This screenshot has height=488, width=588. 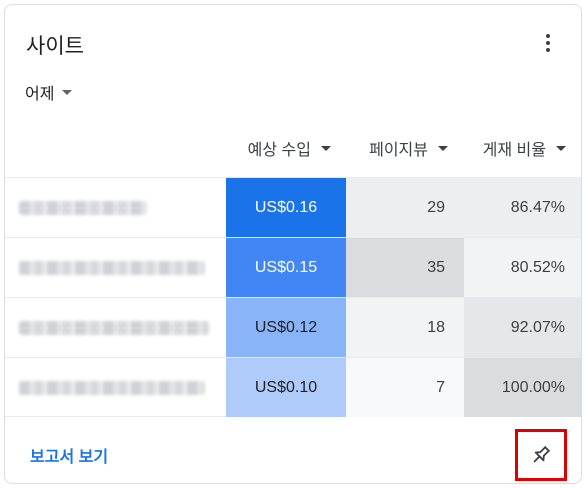 What do you see at coordinates (405, 327) in the screenshot?
I see `pageviews-cell: 18` at bounding box center [405, 327].